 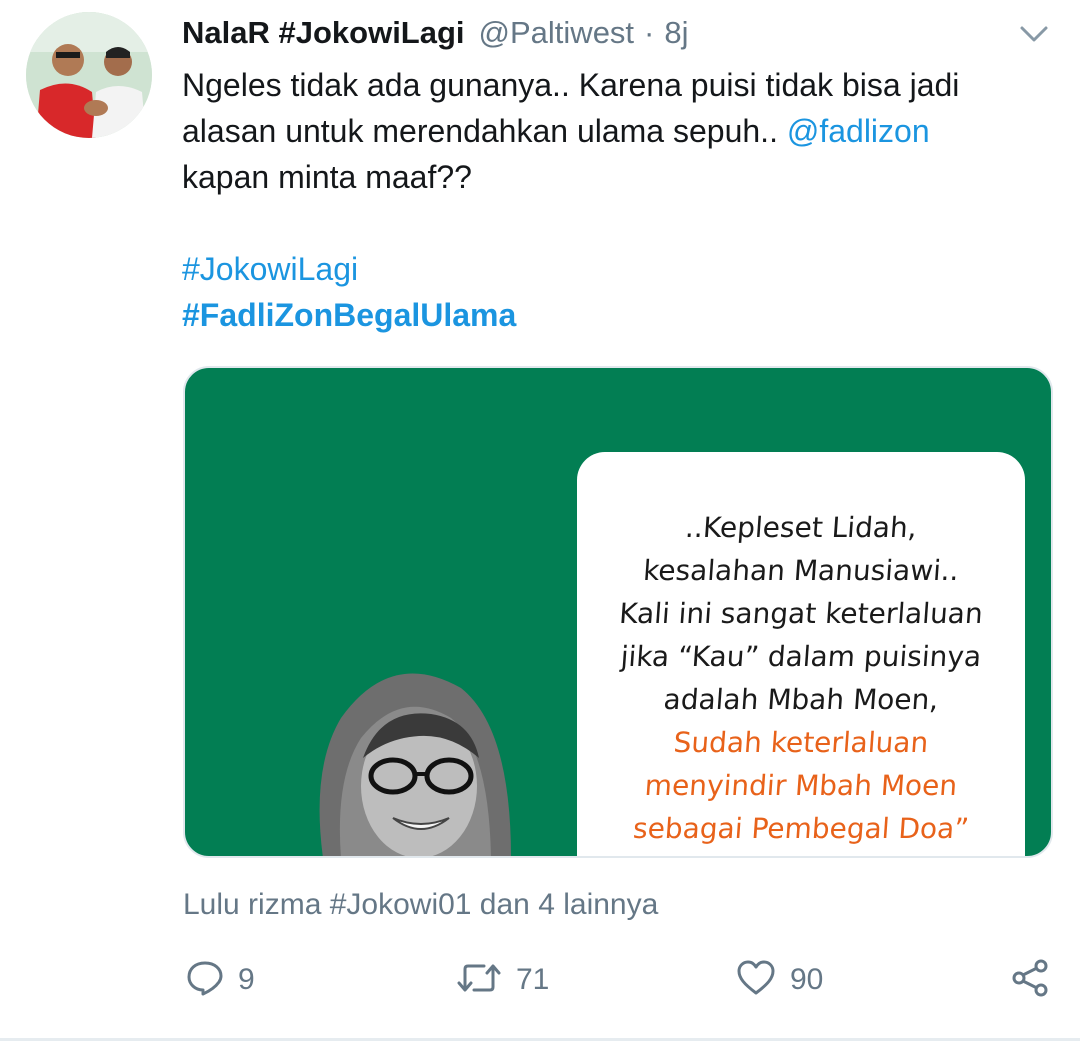 What do you see at coordinates (420, 905) in the screenshot?
I see `liked-by-text: Lulu rizma #Jokowi01 dan 4 lainnya` at bounding box center [420, 905].